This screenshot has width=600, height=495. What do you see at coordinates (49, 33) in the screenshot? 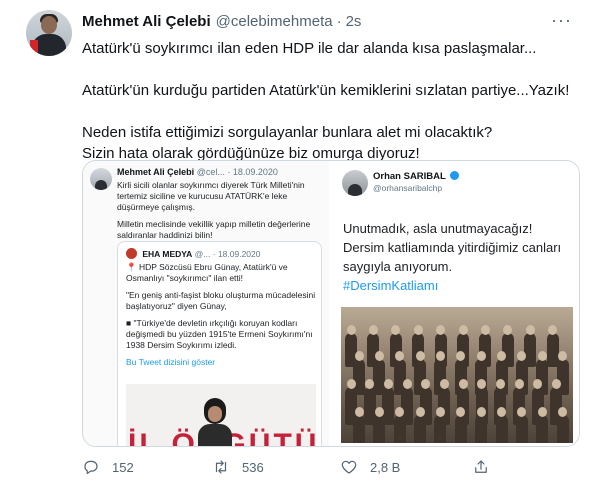
I see `author-avatar` at bounding box center [49, 33].